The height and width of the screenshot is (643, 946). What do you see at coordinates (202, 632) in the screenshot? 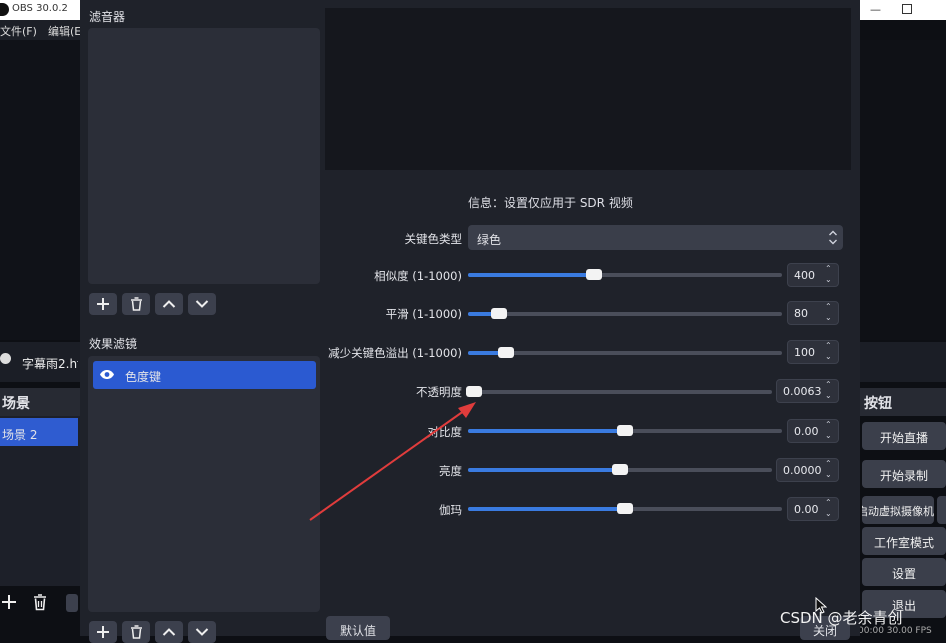
I see `move-effect-filter-down-button` at bounding box center [202, 632].